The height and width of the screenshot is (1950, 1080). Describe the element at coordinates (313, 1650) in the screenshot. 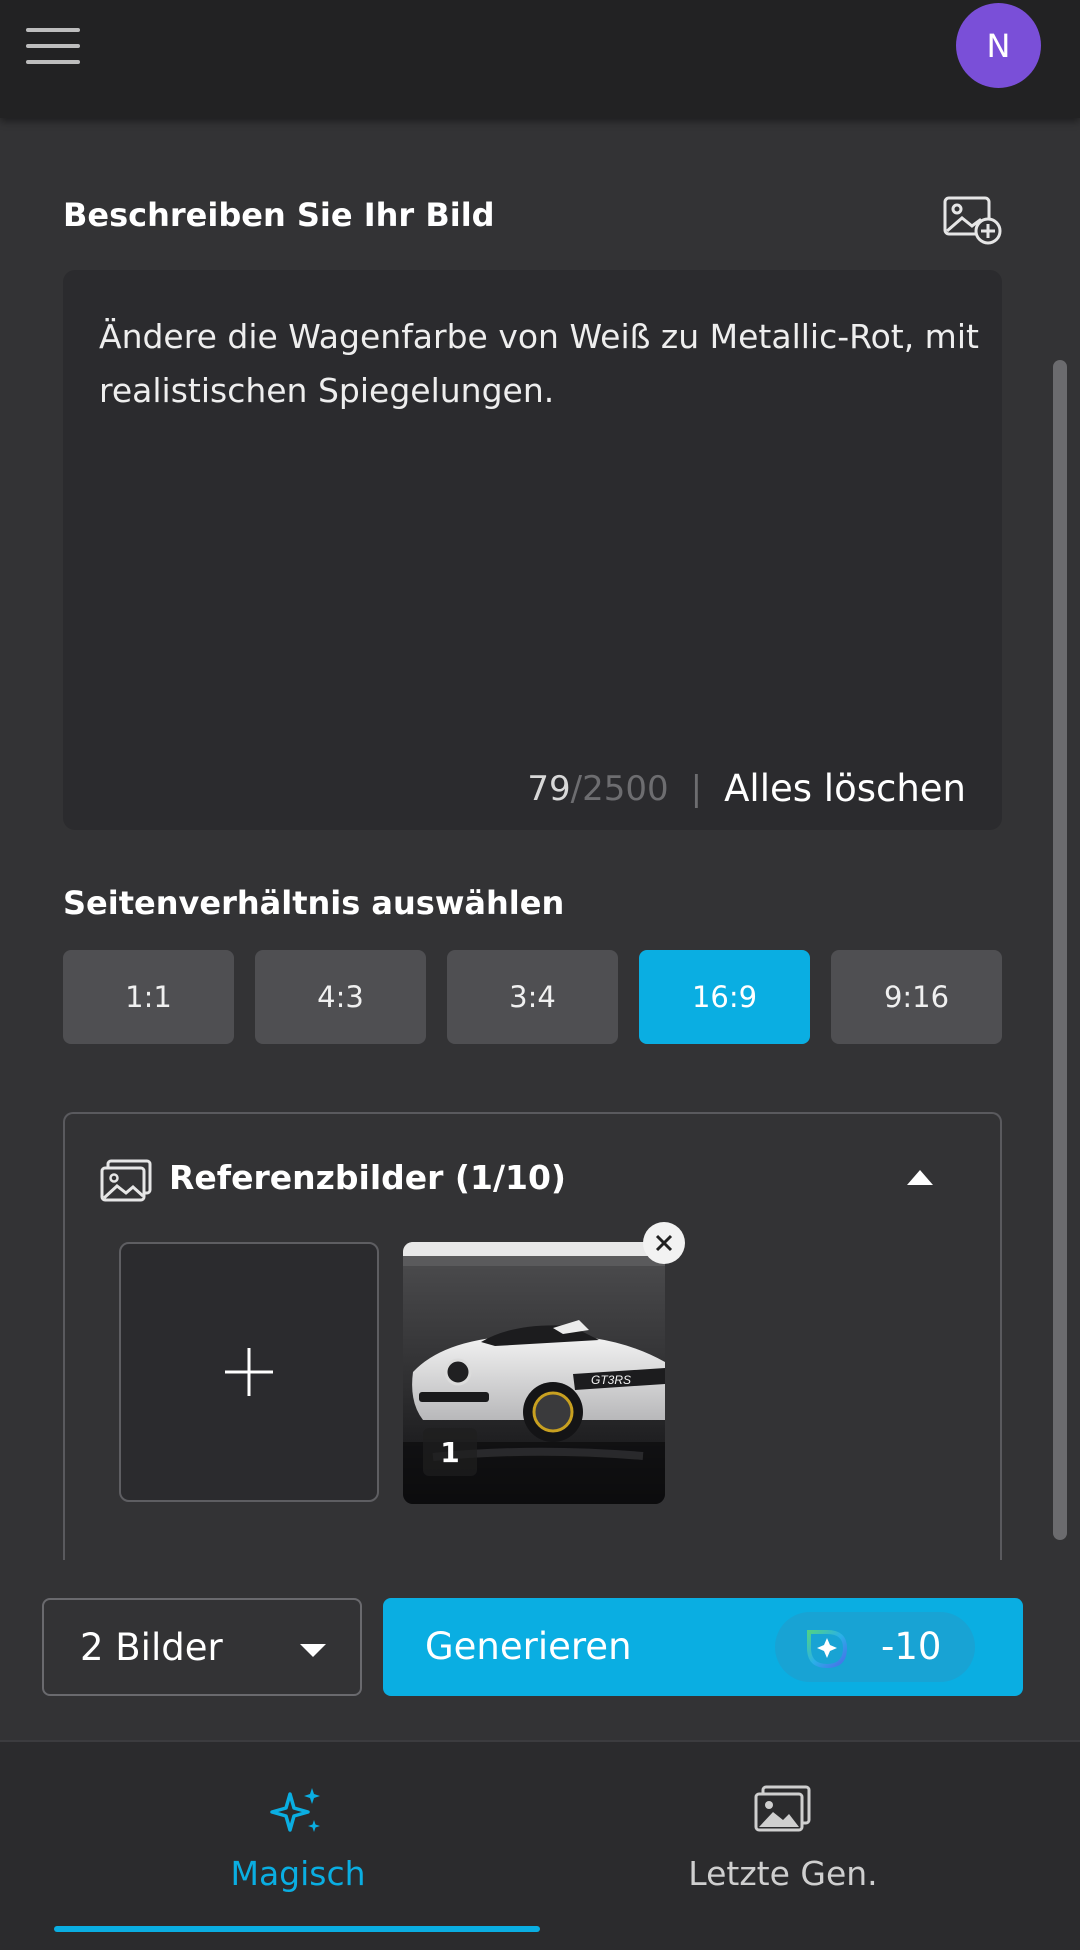

I see `chevron-down-icon` at that location.